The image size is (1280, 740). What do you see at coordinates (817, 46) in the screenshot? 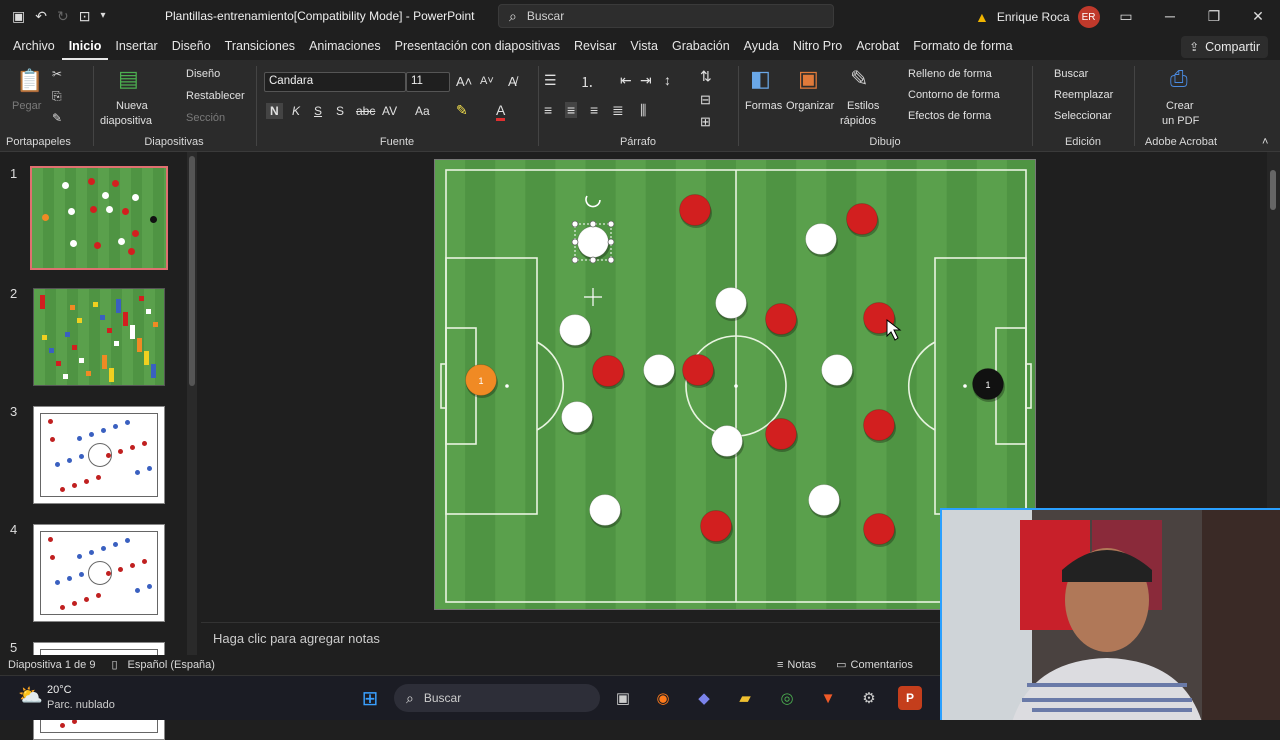
I see `tab-11: Nitro Pro` at bounding box center [817, 46].